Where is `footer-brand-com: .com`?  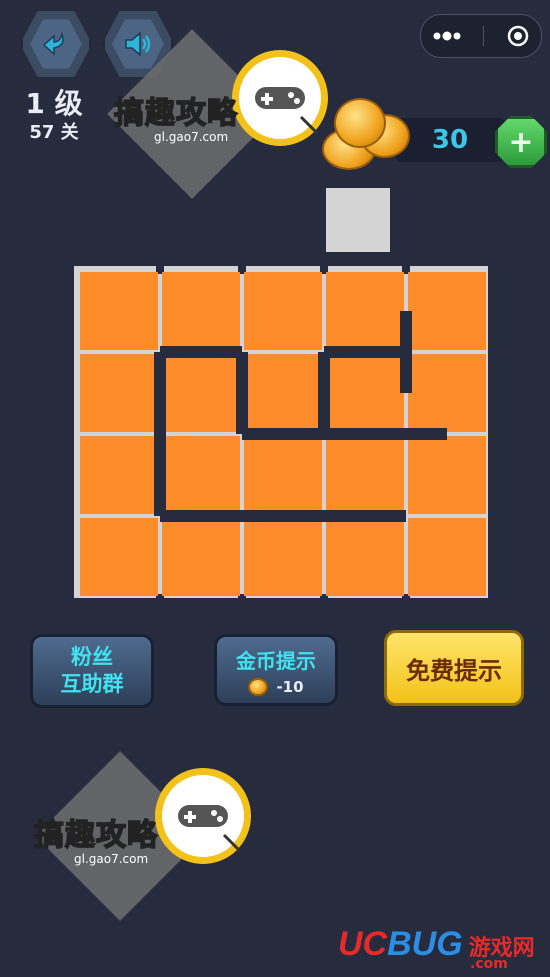 footer-brand-com: .com is located at coordinates (489, 964).